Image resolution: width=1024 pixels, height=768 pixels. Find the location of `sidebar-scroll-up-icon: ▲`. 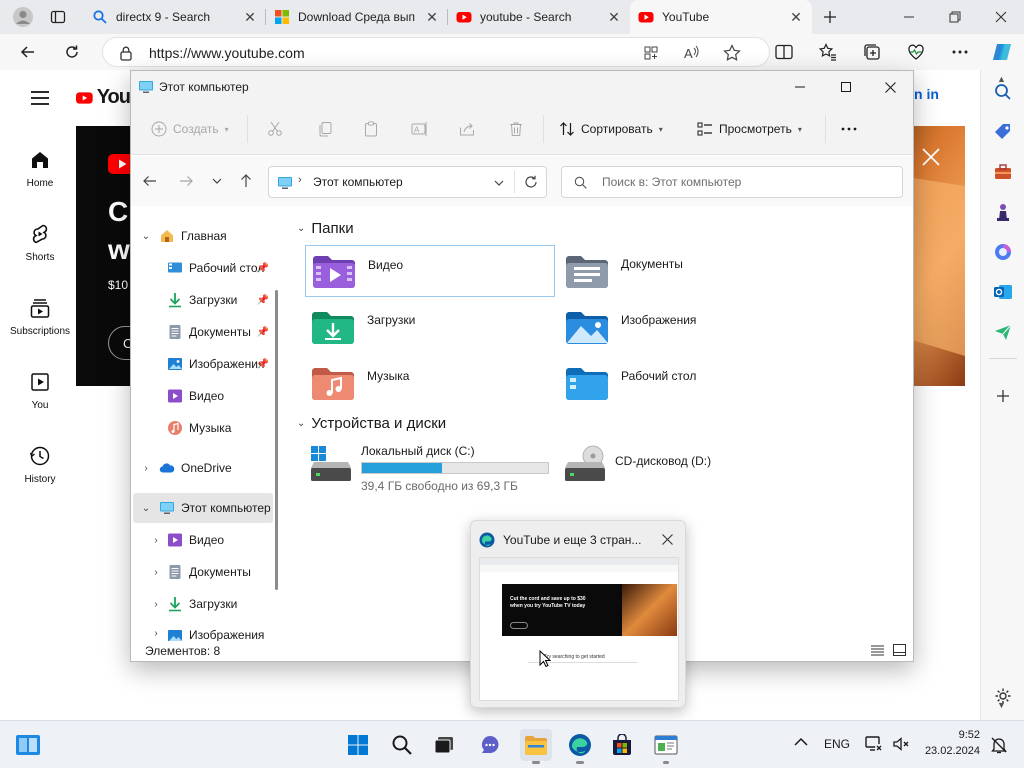

sidebar-scroll-up-icon: ▲ is located at coordinates (1001, 79).